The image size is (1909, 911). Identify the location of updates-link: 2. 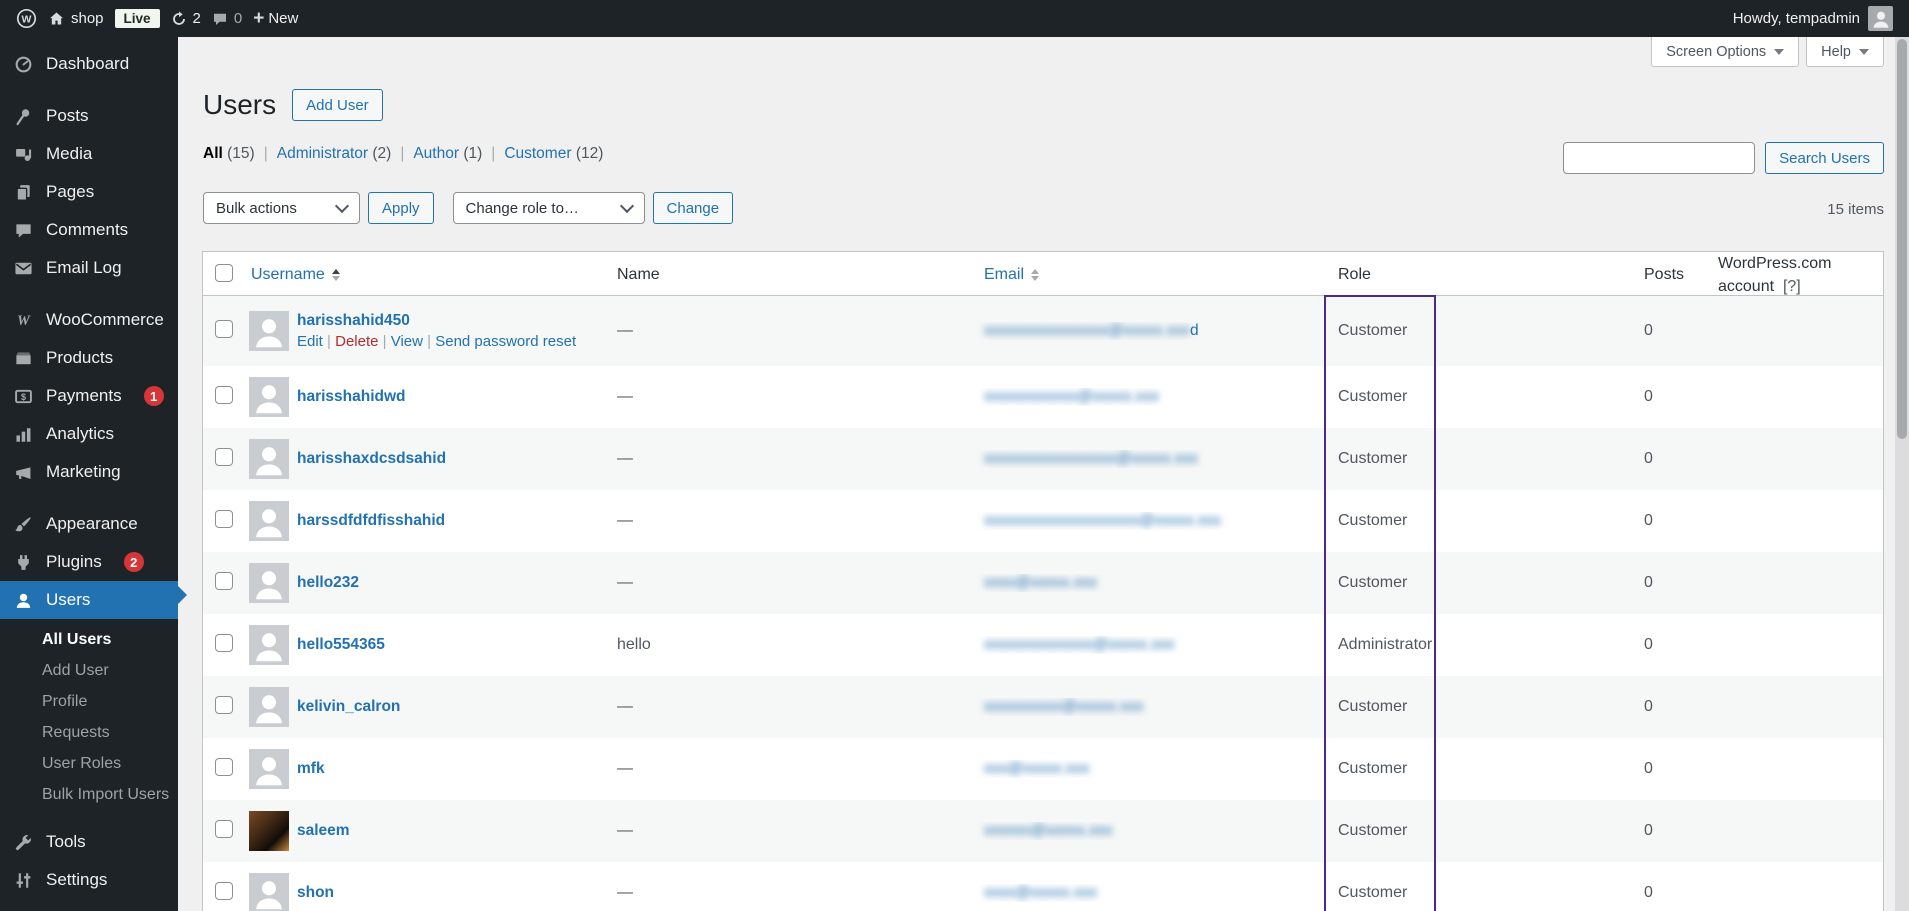
(186, 18).